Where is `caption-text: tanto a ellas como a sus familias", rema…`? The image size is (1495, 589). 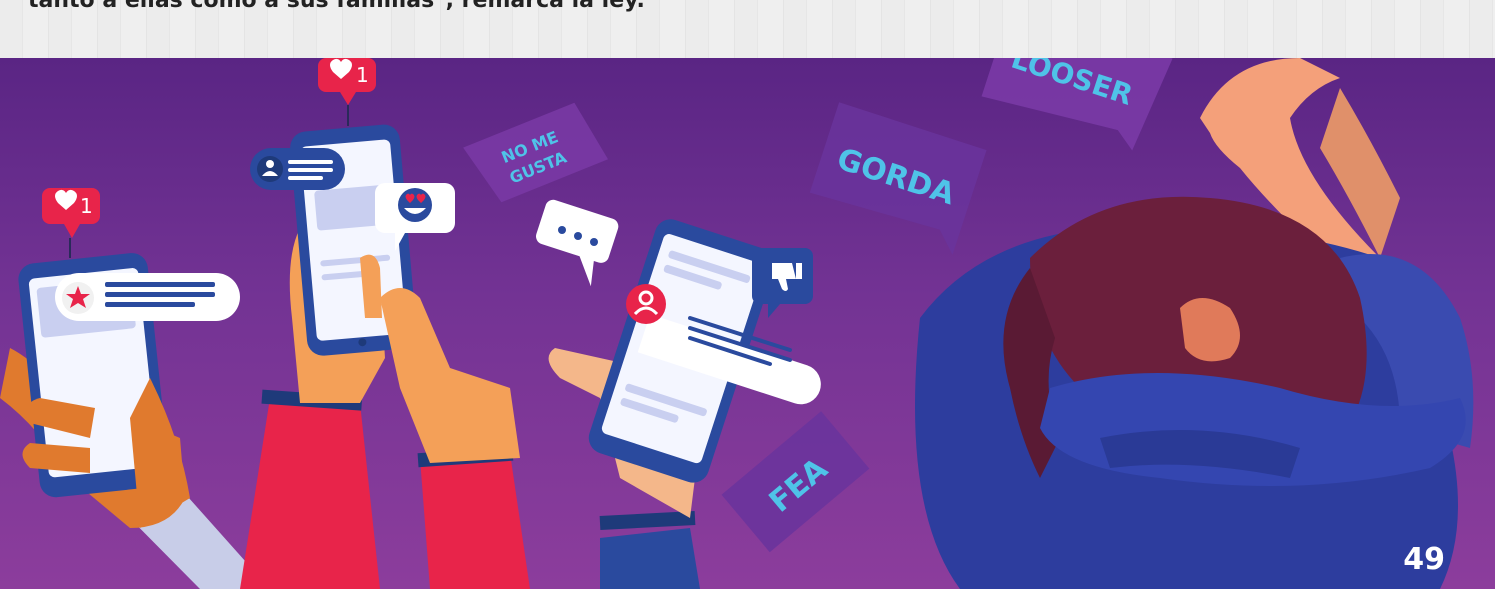 caption-text: tanto a ellas como a sus familias", rema… is located at coordinates (336, 6).